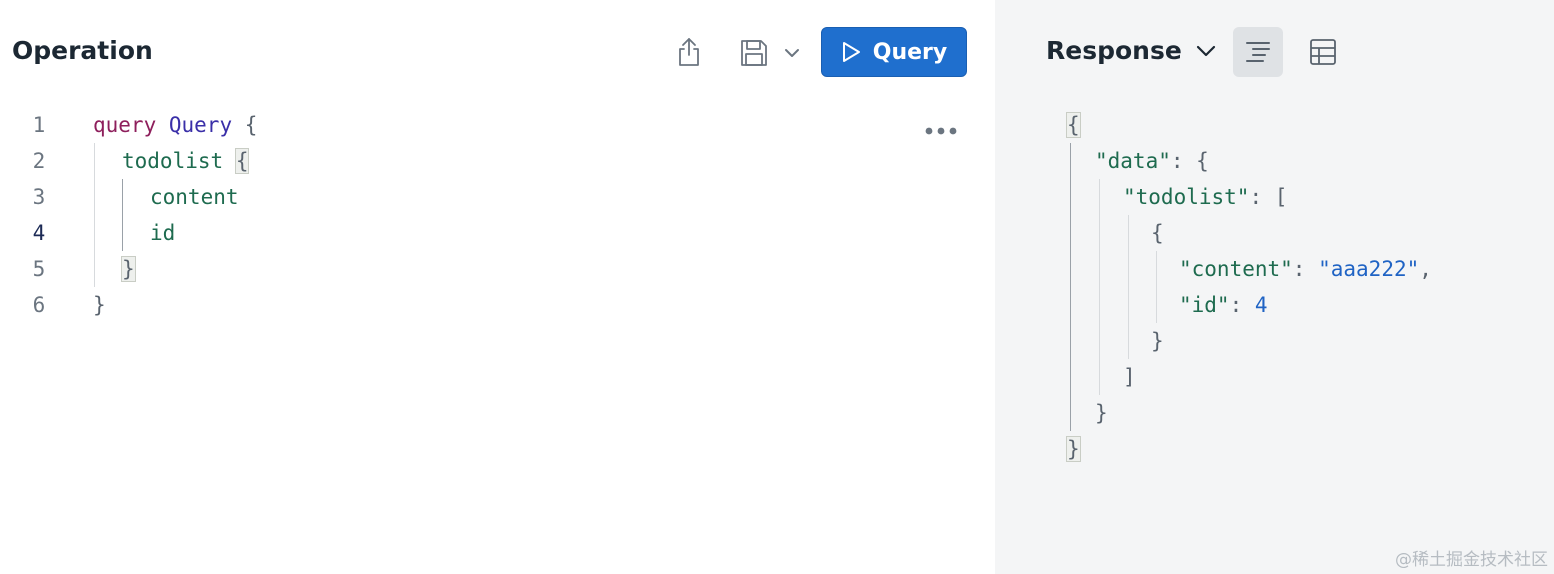 The width and height of the screenshot is (1554, 574). I want to click on json-line: "data": {, so click(1152, 161).